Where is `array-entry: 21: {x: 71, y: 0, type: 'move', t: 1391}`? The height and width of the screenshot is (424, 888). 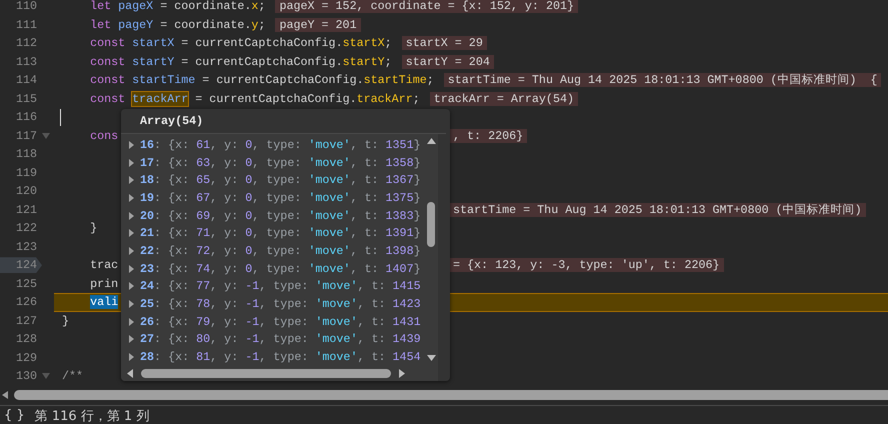 array-entry: 21: {x: 71, y: 0, type: 'move', t: 1391} is located at coordinates (280, 233).